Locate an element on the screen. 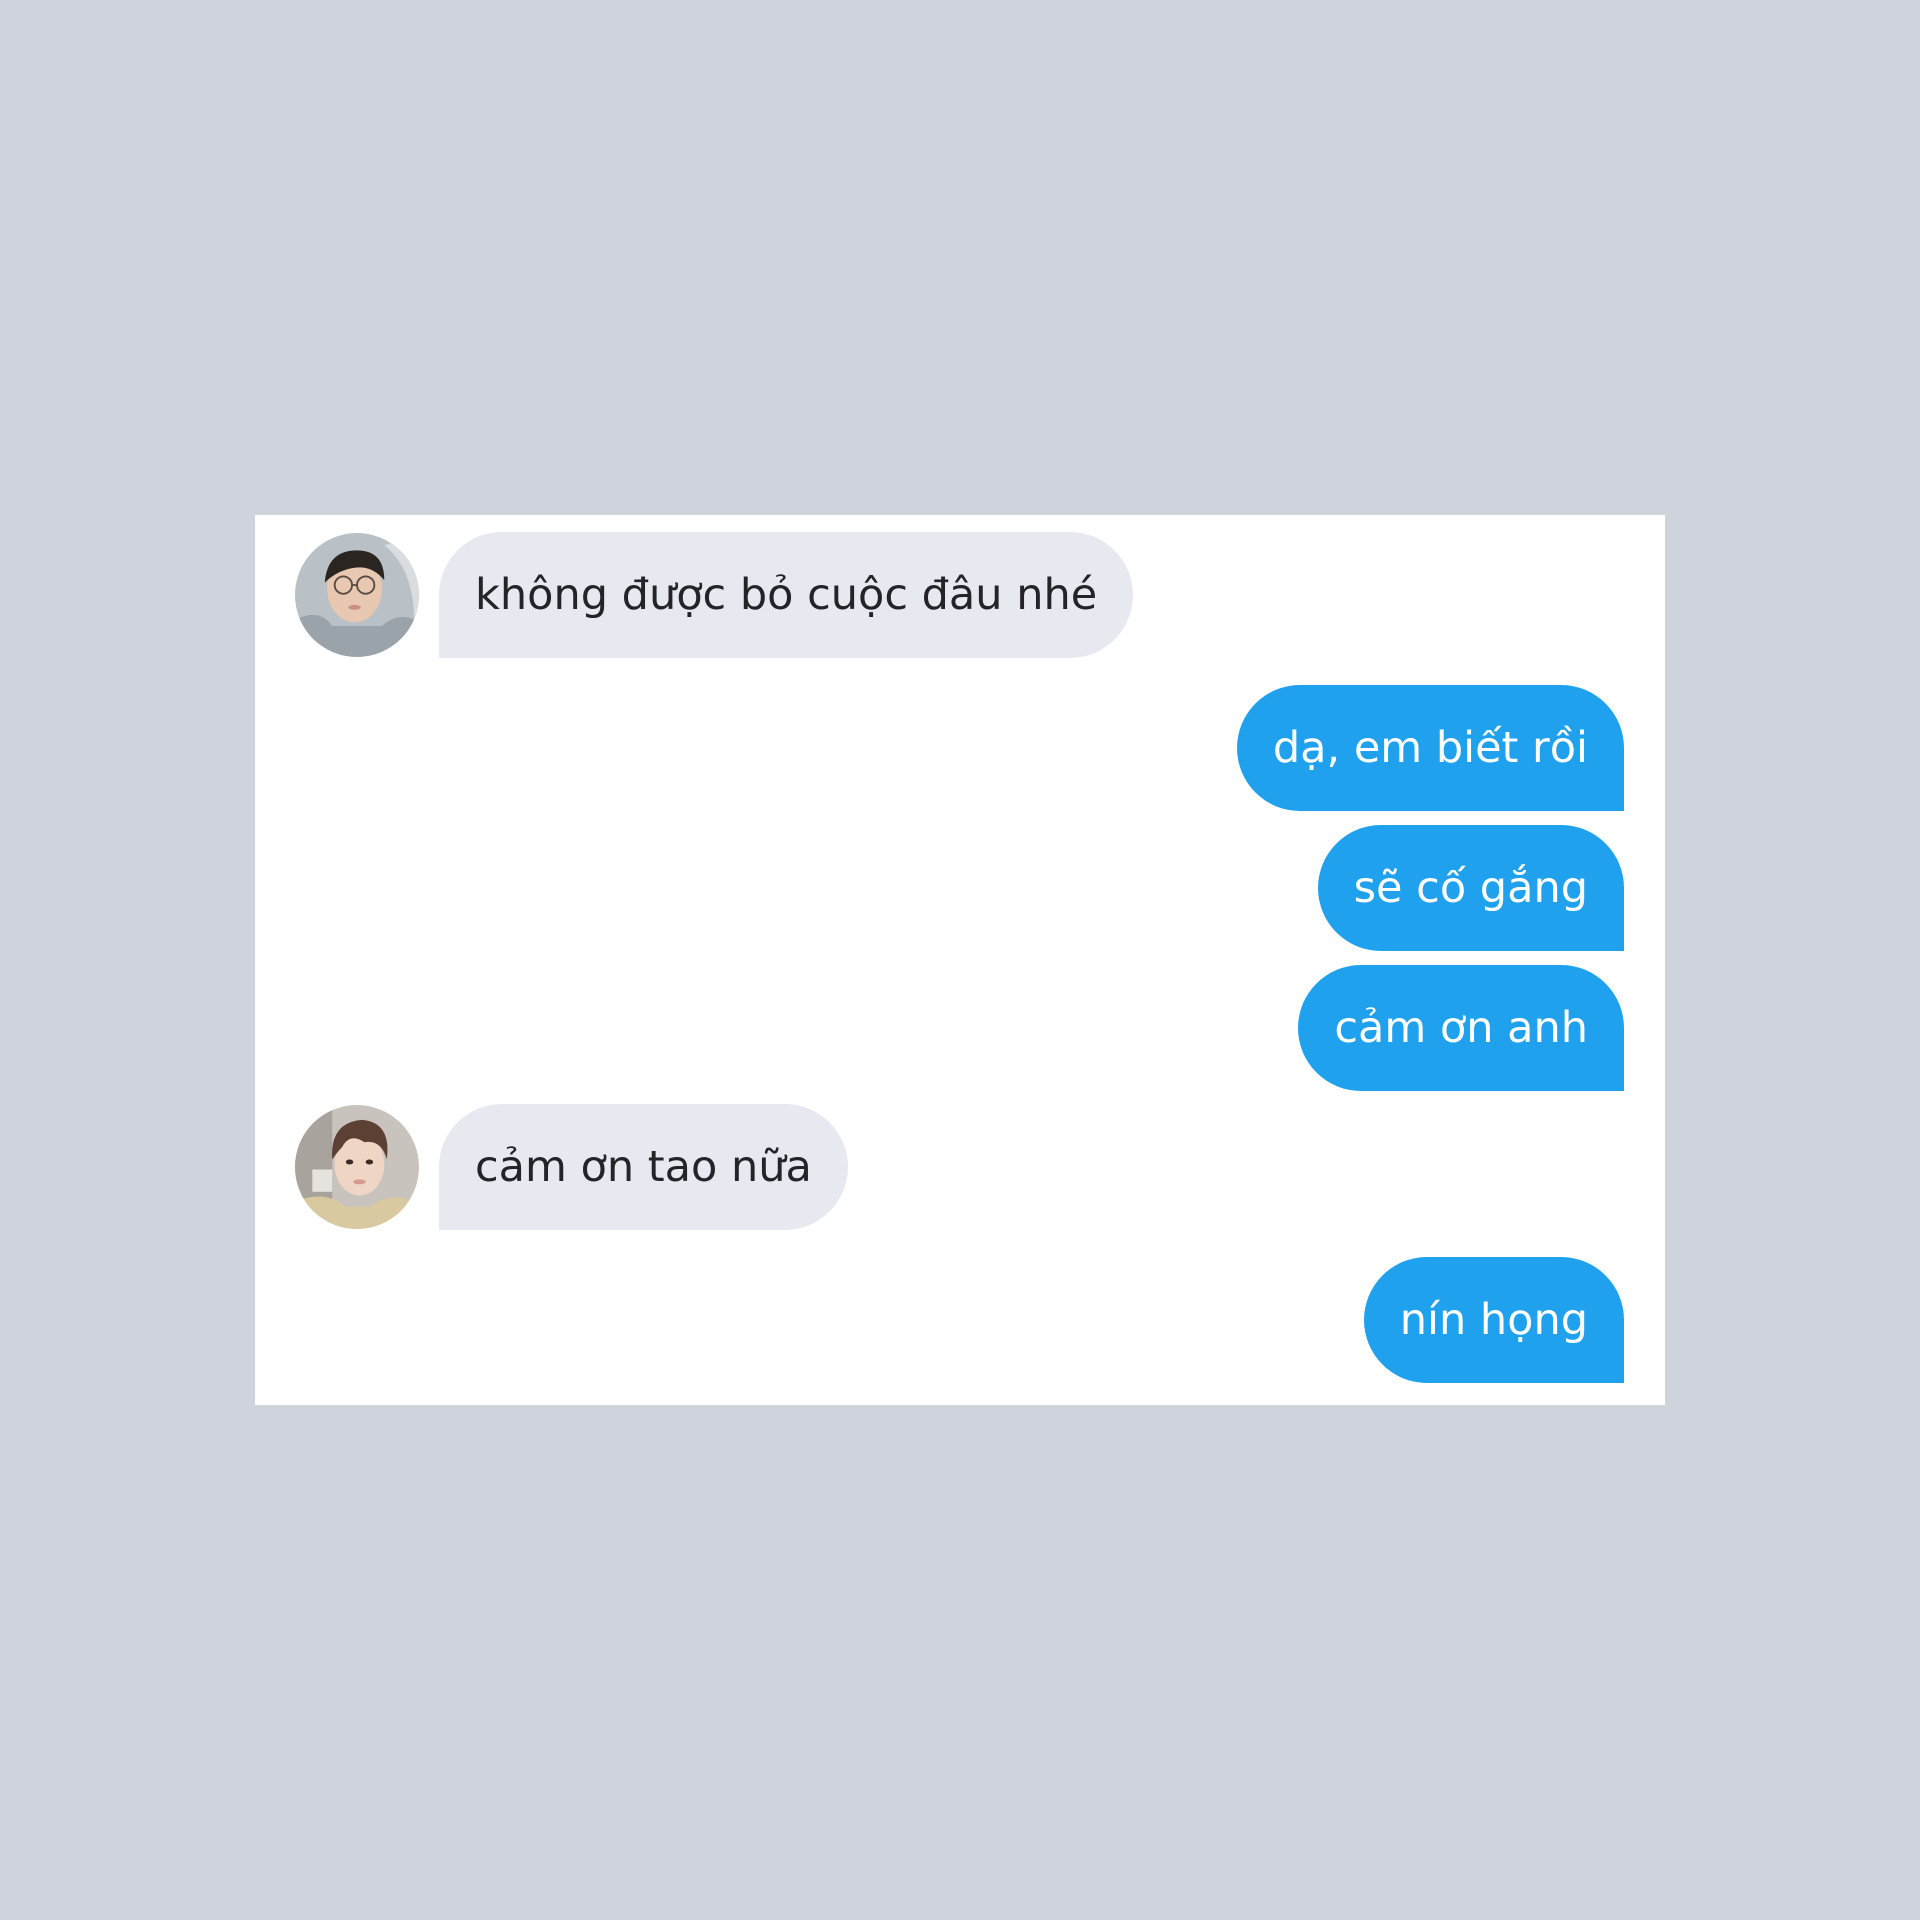 The image size is (1920, 1920). avatar-glasses-icon is located at coordinates (357, 595).